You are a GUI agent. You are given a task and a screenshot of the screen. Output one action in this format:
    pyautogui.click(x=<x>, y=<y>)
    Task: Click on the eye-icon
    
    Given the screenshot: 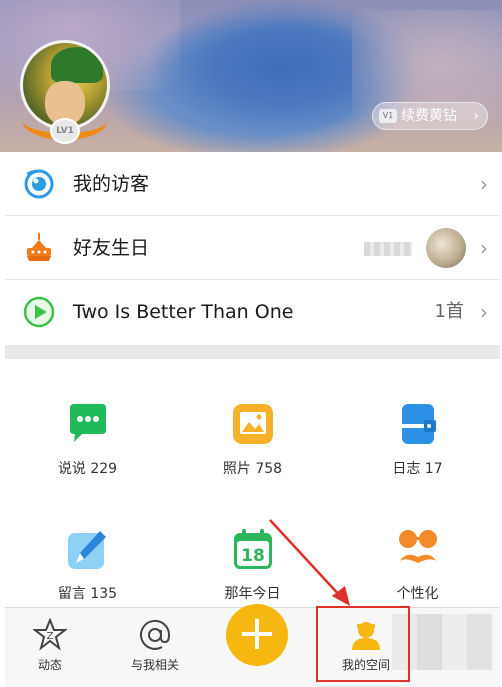 What is the action you would take?
    pyautogui.click(x=39, y=184)
    